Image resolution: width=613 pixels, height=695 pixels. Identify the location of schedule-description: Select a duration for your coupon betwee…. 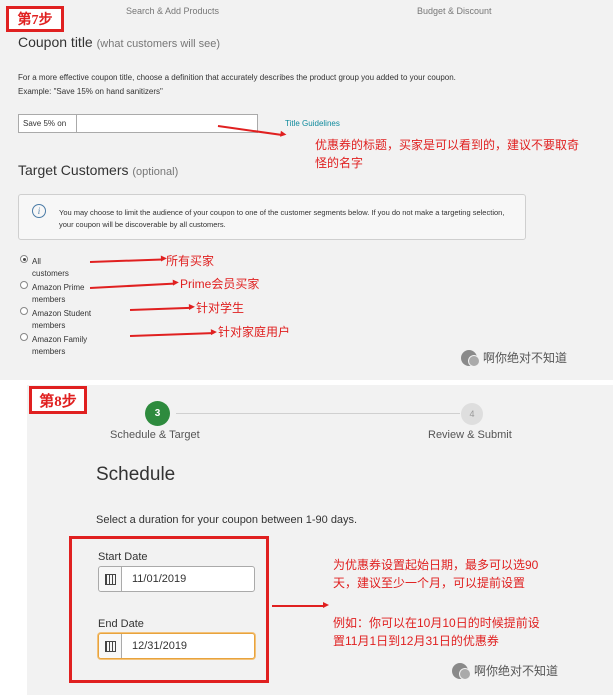
(227, 520).